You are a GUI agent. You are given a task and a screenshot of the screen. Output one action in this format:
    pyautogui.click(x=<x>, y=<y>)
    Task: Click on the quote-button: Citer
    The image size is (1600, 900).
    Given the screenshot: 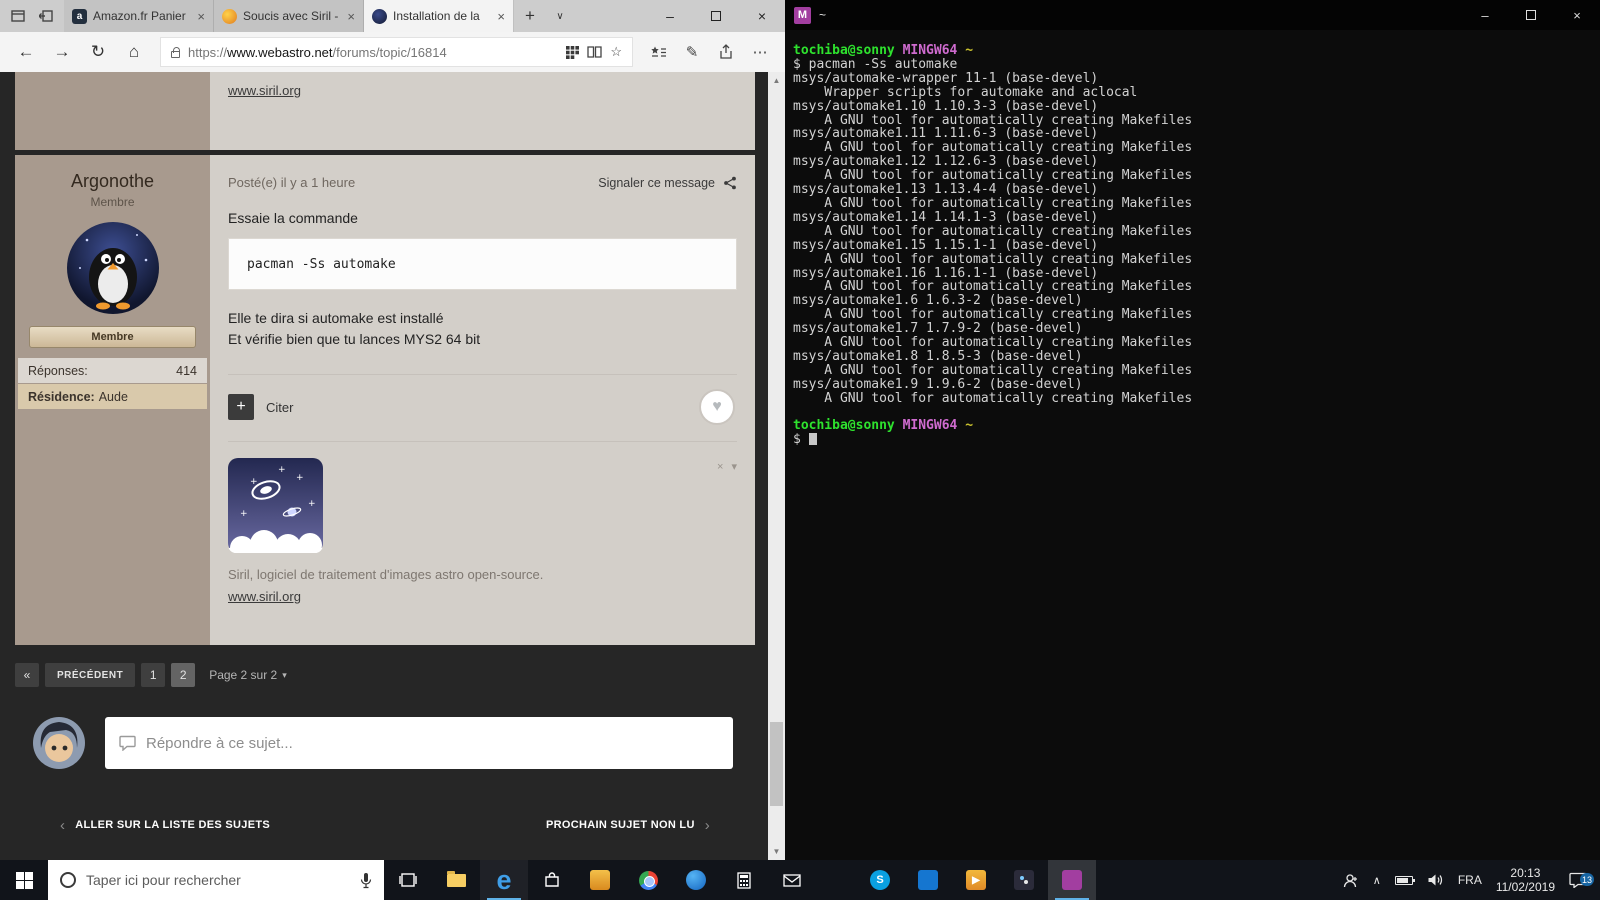 What is the action you would take?
    pyautogui.click(x=279, y=407)
    